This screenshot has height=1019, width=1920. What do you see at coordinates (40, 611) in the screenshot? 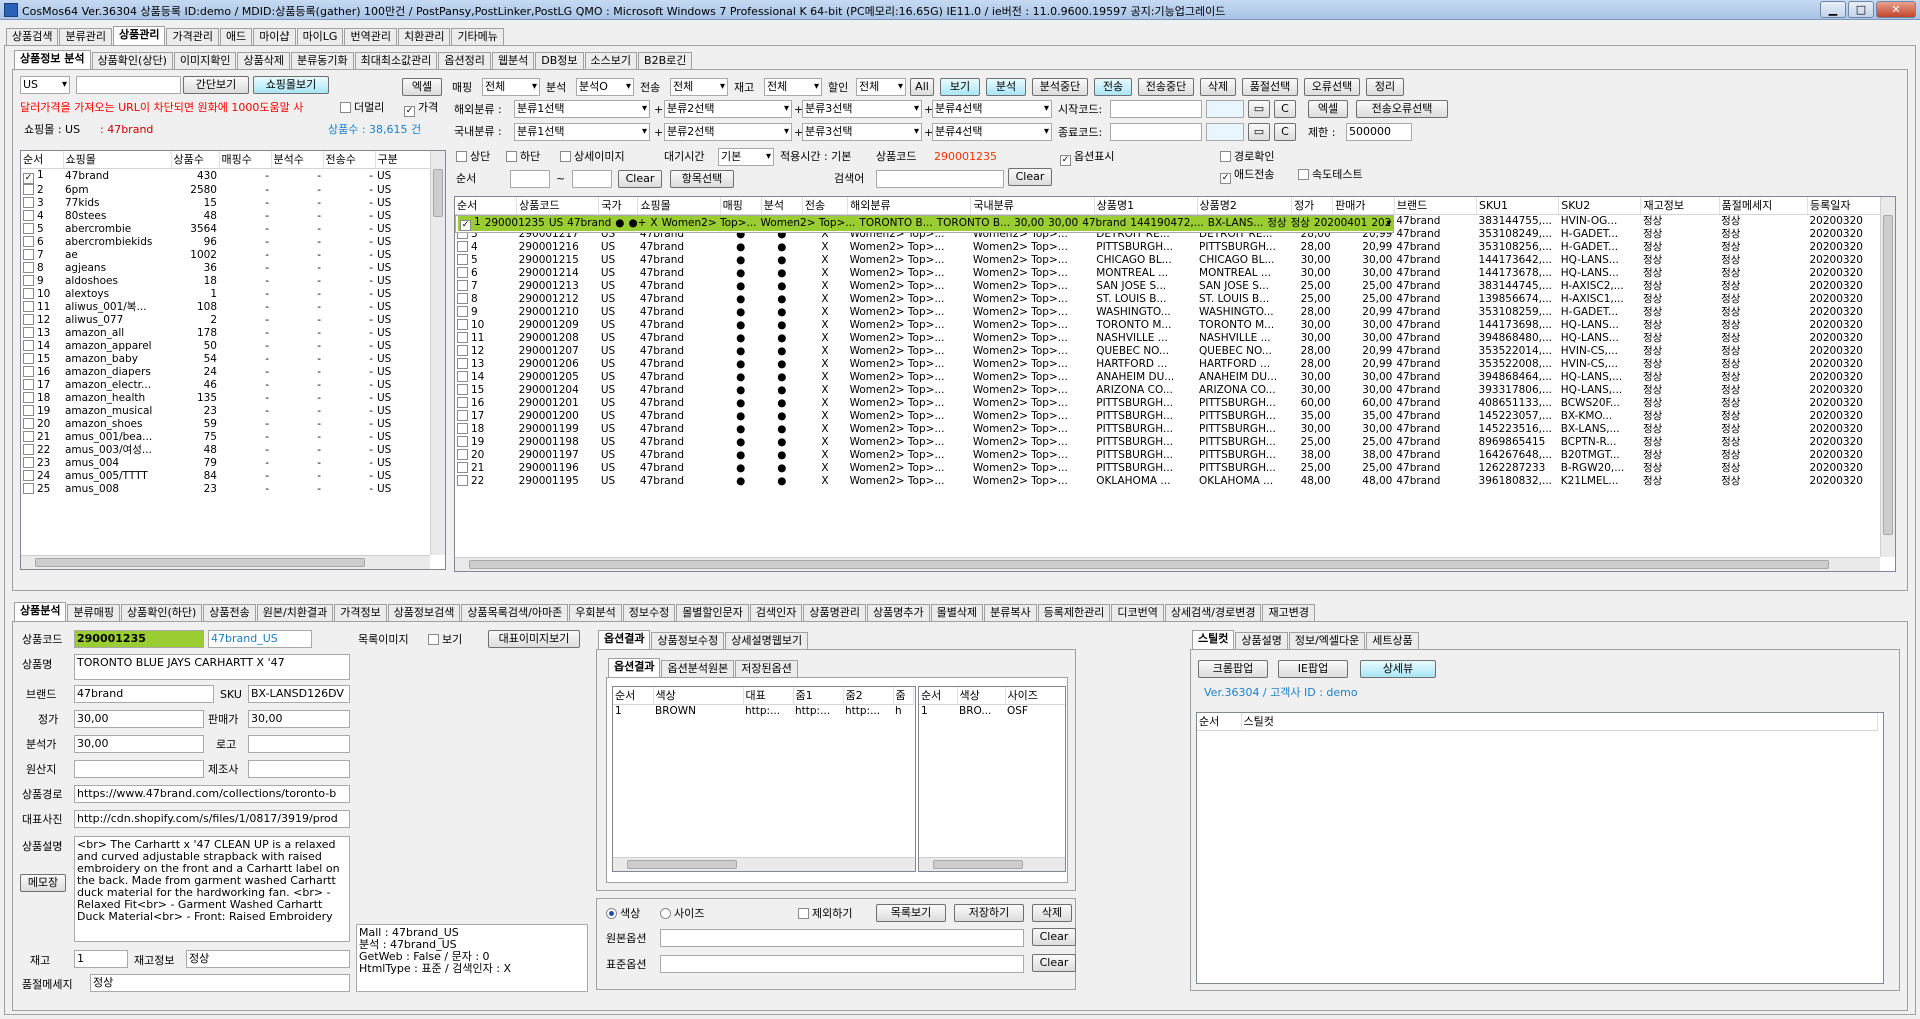
I see `bottom-tab-0: 상품분석` at bounding box center [40, 611].